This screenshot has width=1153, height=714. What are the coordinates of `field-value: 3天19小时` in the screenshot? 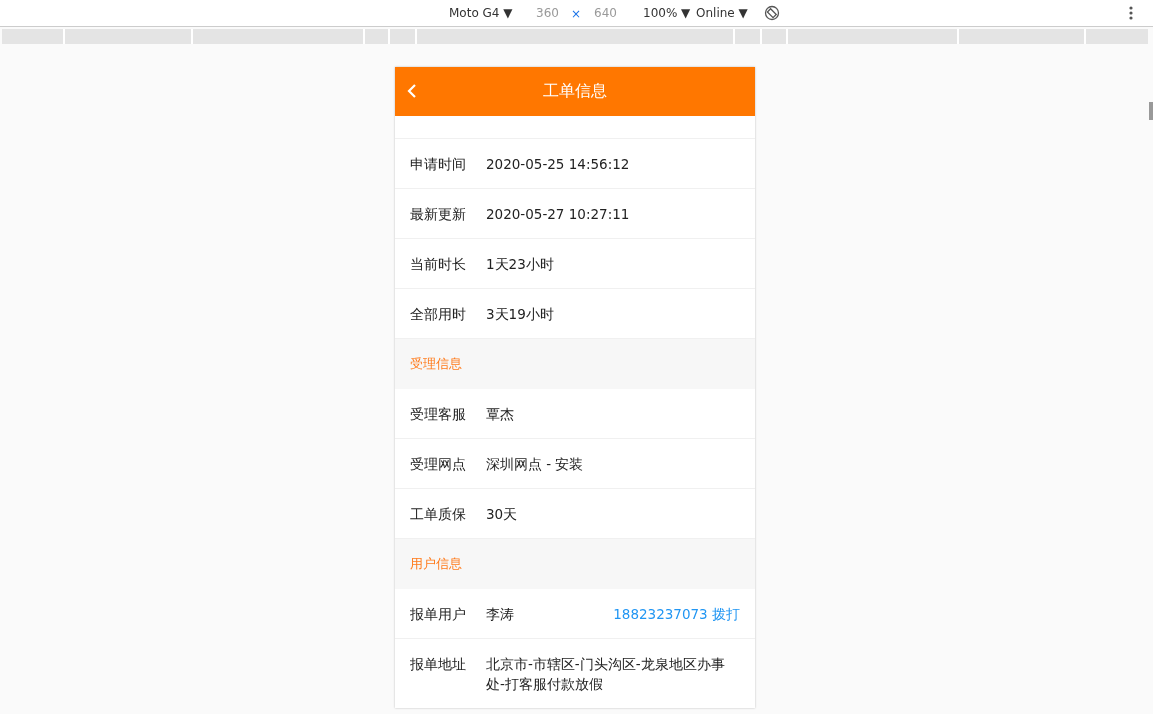 It's located at (520, 314).